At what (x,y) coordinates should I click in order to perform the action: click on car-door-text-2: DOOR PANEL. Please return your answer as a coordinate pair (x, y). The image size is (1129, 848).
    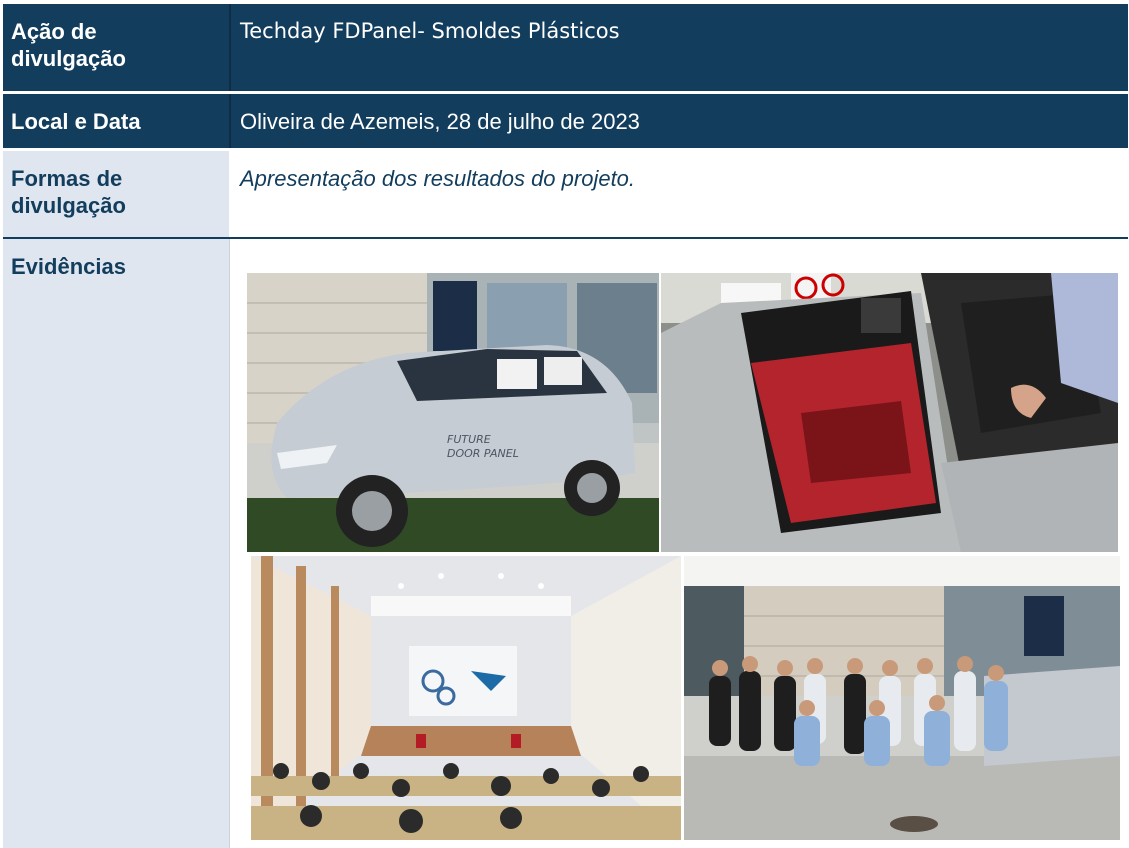
    Looking at the image, I should click on (483, 453).